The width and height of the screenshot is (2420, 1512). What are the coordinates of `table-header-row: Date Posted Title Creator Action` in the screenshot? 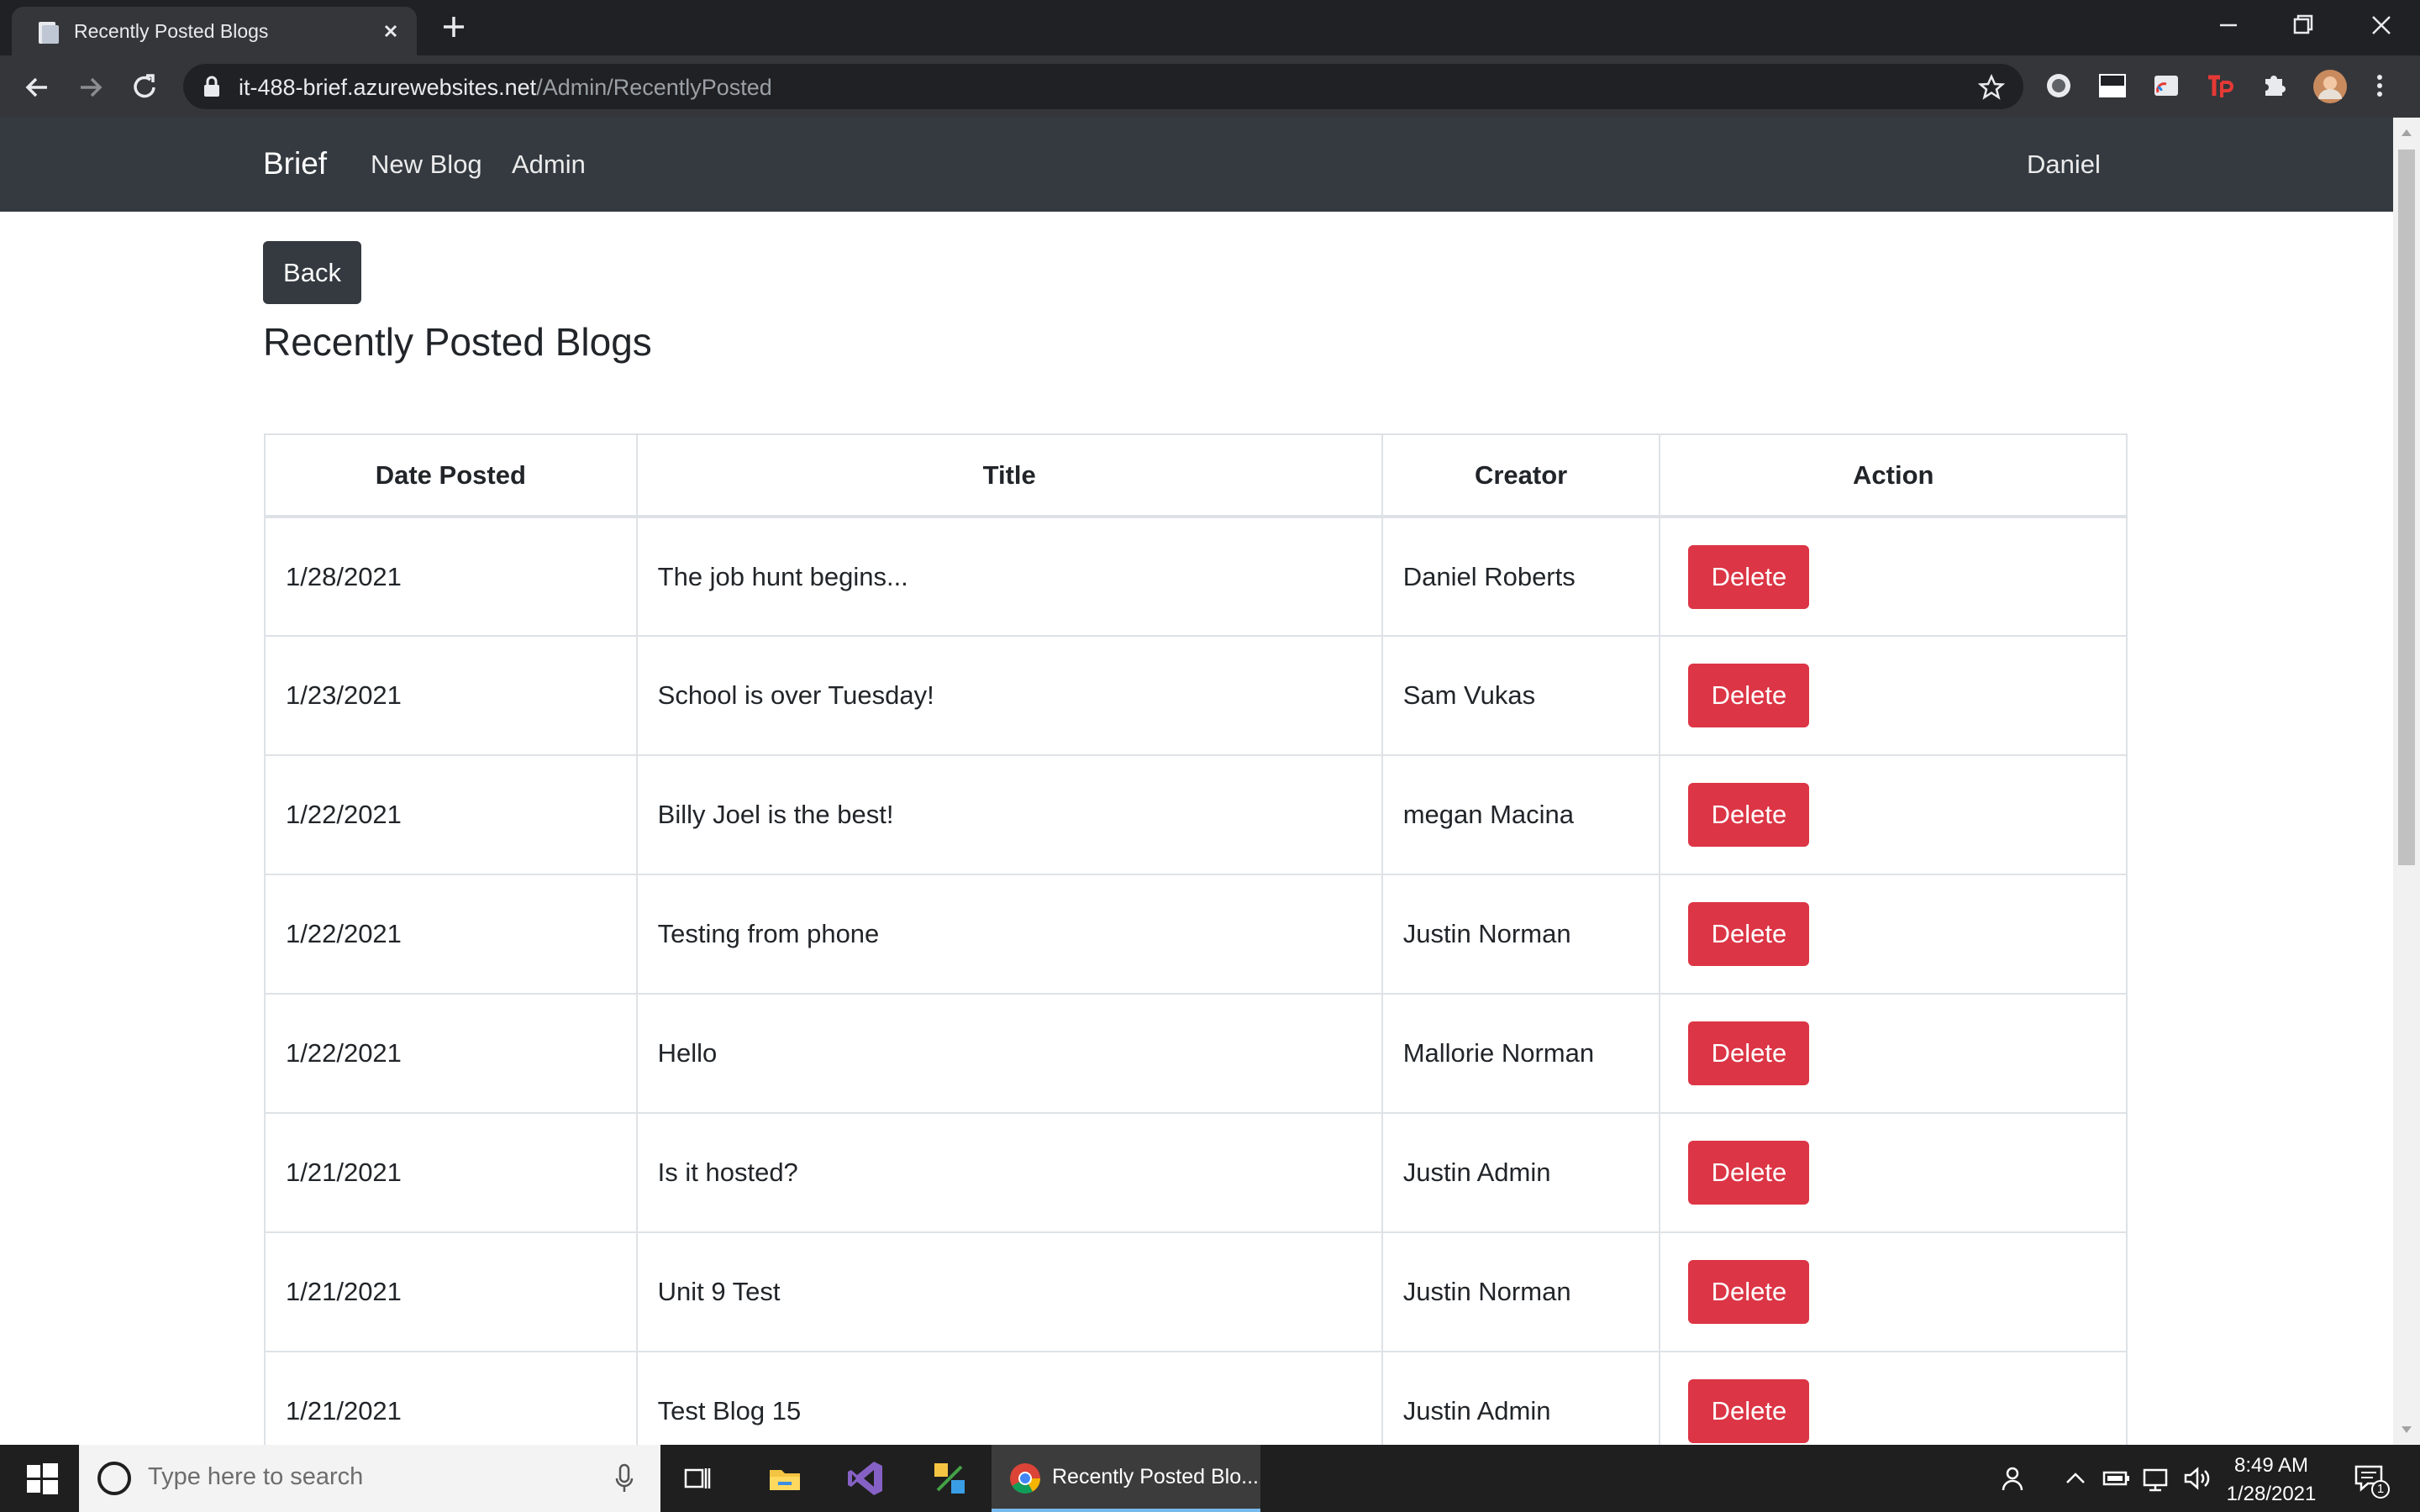 It's located at (1196, 475).